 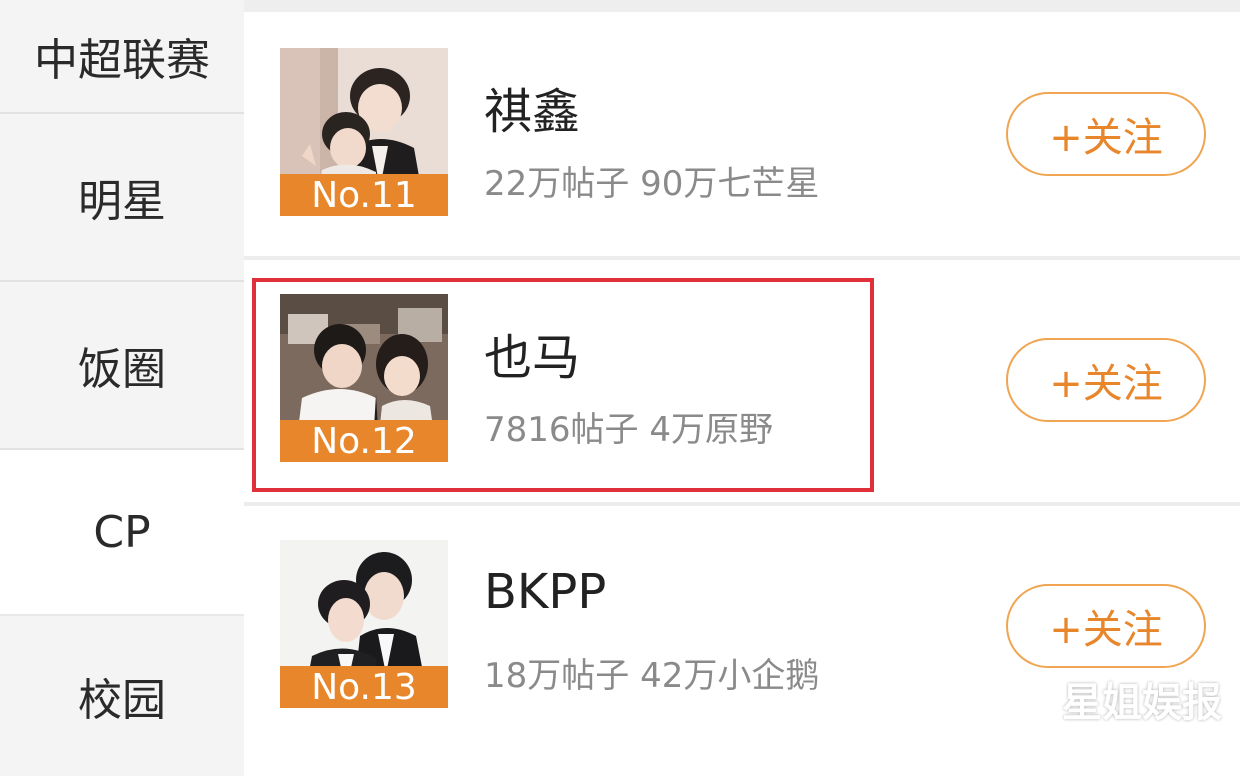 I want to click on rank-badge: No.13, so click(x=364, y=687).